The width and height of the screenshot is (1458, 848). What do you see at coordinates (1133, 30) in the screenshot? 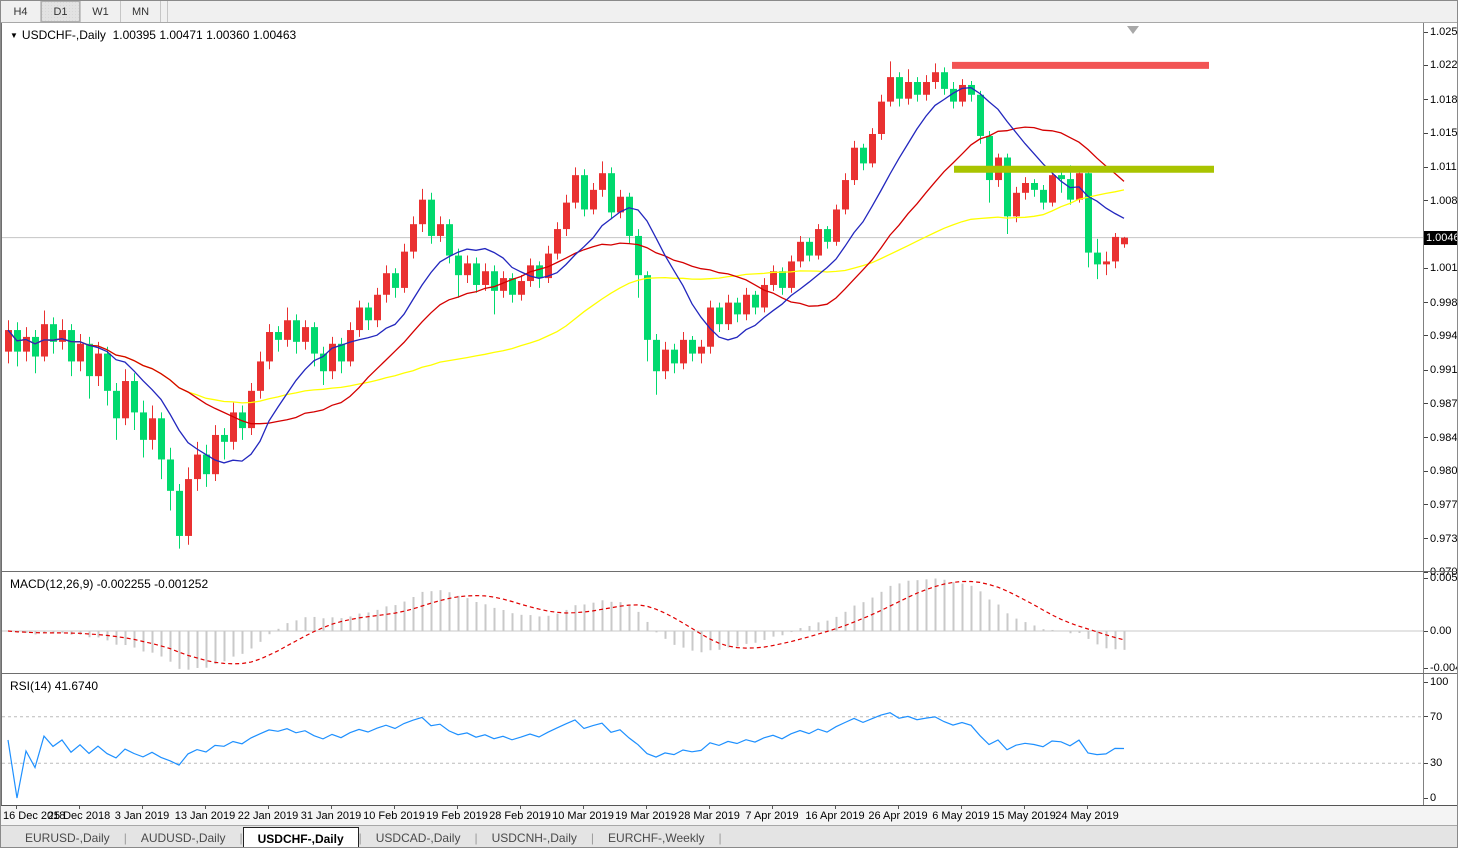
I see `chart-shift-marker-icon` at bounding box center [1133, 30].